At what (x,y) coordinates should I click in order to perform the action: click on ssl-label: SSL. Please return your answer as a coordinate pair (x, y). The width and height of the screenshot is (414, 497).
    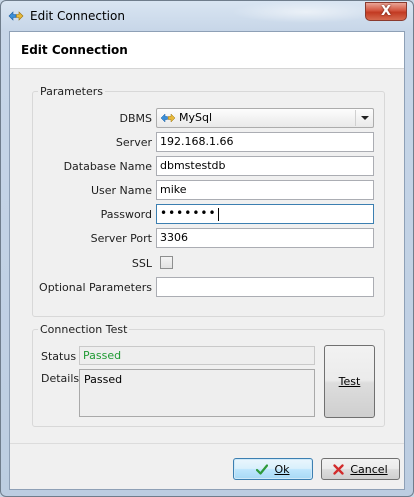
    Looking at the image, I should click on (141, 263).